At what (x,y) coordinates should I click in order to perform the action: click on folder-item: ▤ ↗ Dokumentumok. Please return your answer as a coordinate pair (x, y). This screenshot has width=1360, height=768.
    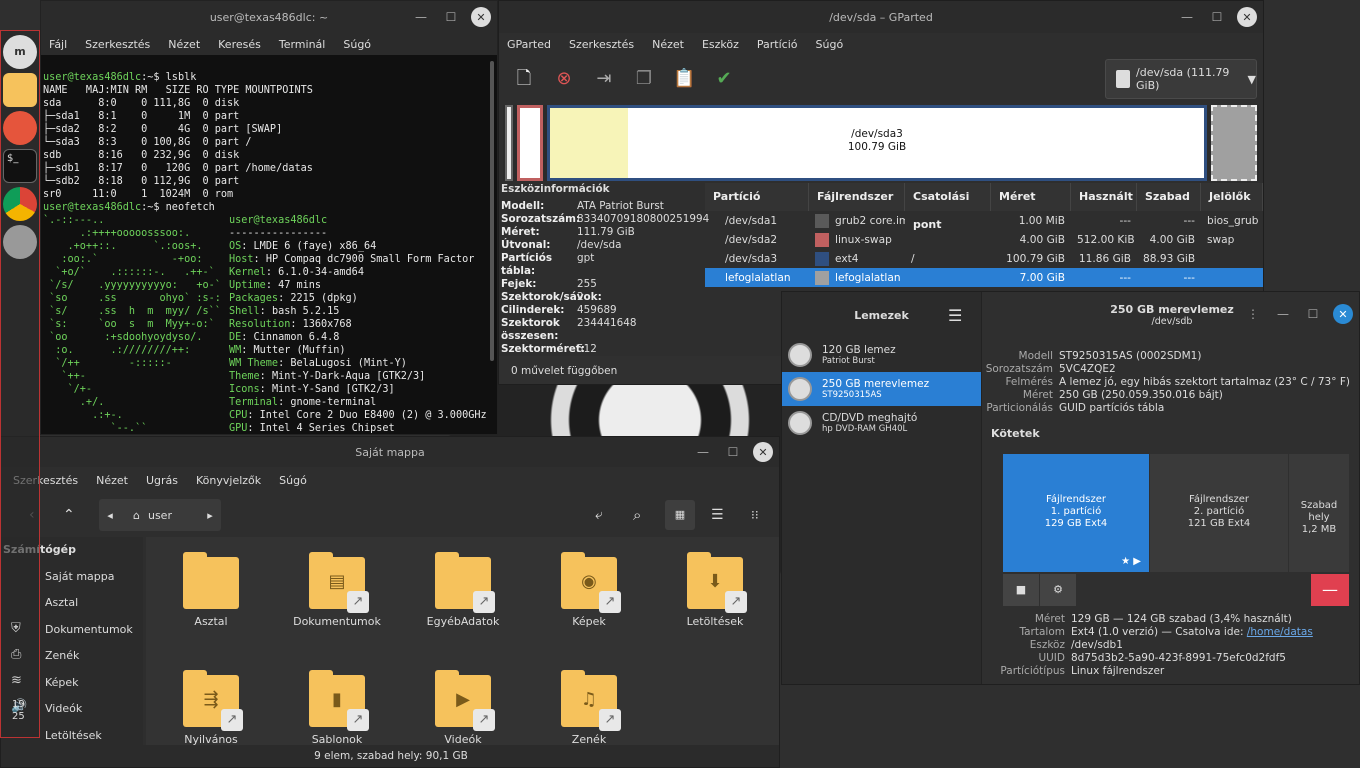
    Looking at the image, I should click on (337, 590).